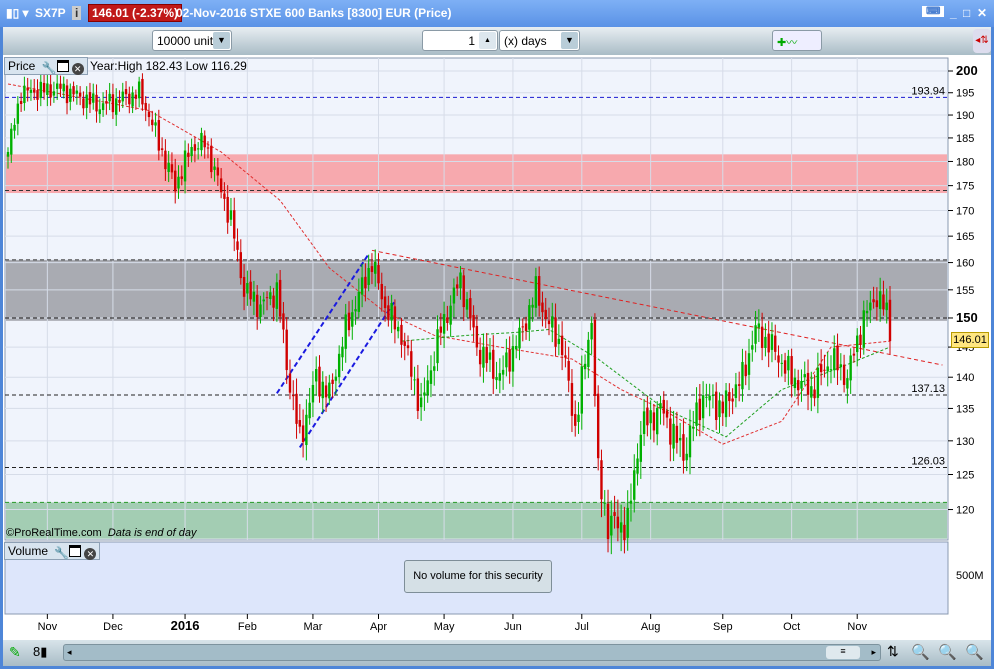 The height and width of the screenshot is (669, 994). Describe the element at coordinates (965, 378) in the screenshot. I see `y-tick-label: 140` at that location.